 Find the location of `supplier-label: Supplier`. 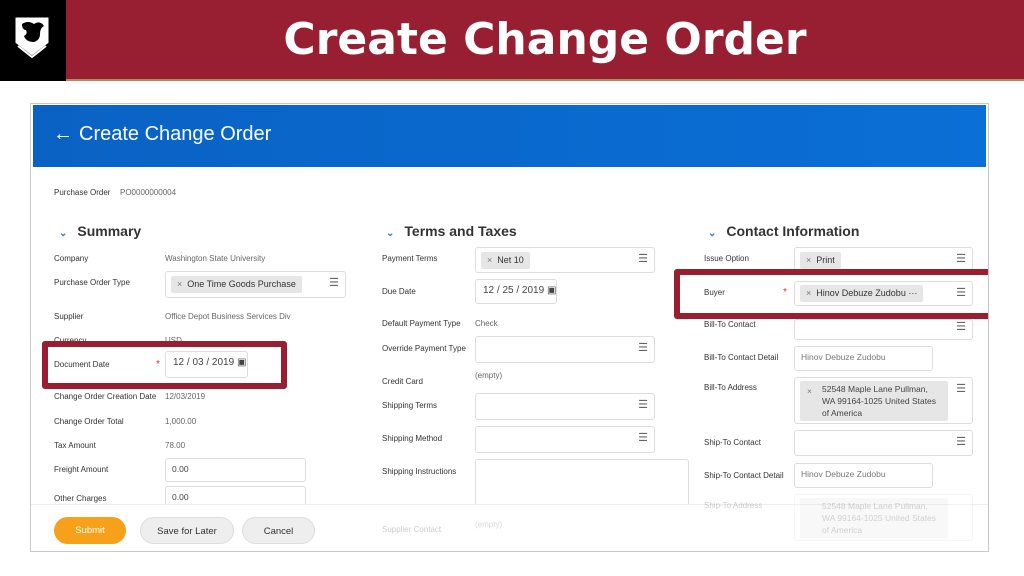

supplier-label: Supplier is located at coordinates (69, 316).